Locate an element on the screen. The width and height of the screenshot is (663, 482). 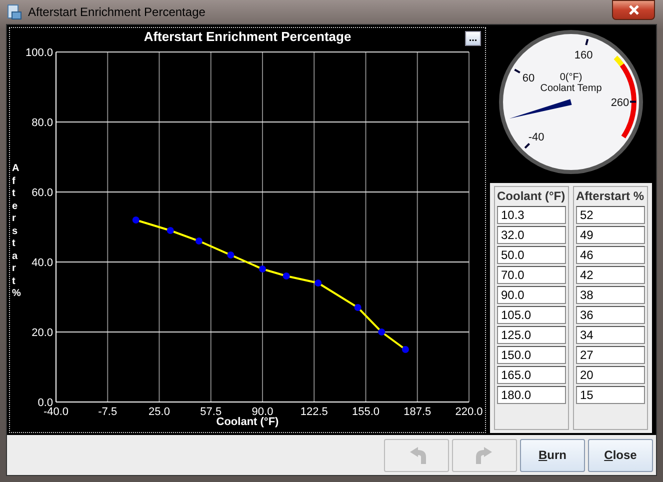
chart-title: Afterstart Enrichment Percentage is located at coordinates (248, 37).